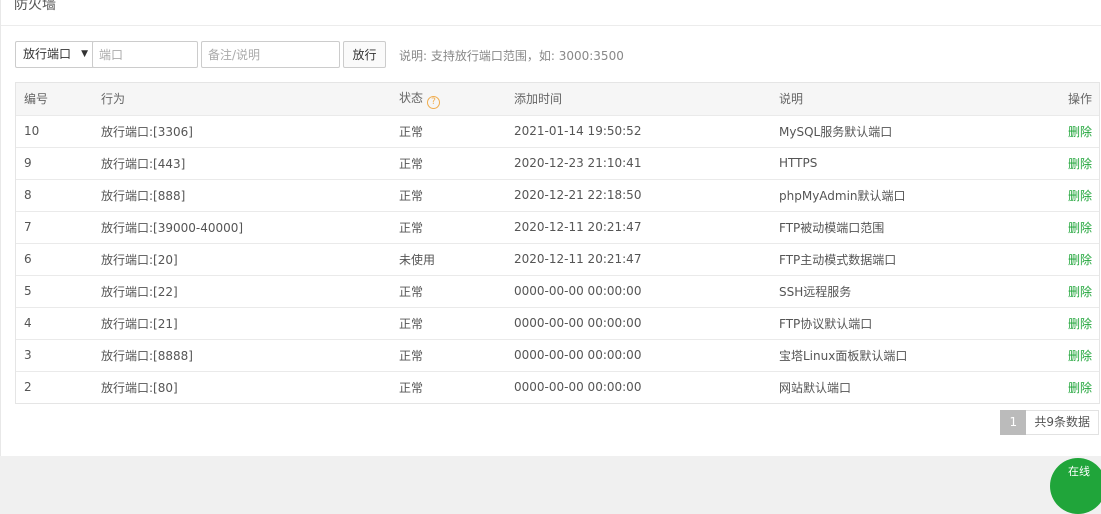 The image size is (1101, 514). Describe the element at coordinates (815, 291) in the screenshot. I see `cell-desc: SSH远程服务` at that location.